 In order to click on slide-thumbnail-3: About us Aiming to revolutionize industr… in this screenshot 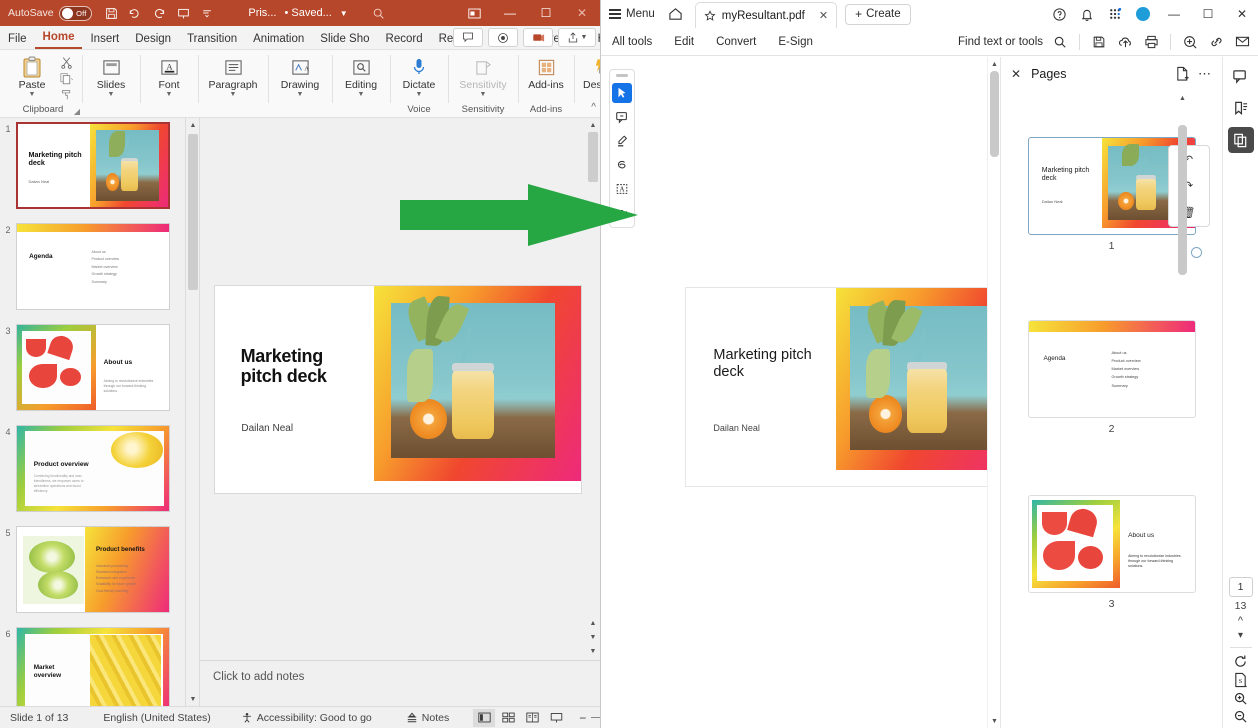, I will do `click(93, 367)`.